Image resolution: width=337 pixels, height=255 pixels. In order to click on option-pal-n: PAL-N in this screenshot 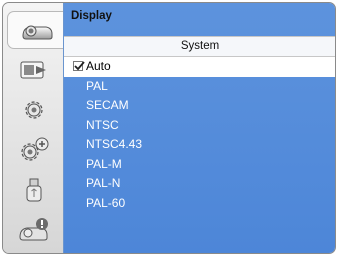, I will do `click(199, 184)`.